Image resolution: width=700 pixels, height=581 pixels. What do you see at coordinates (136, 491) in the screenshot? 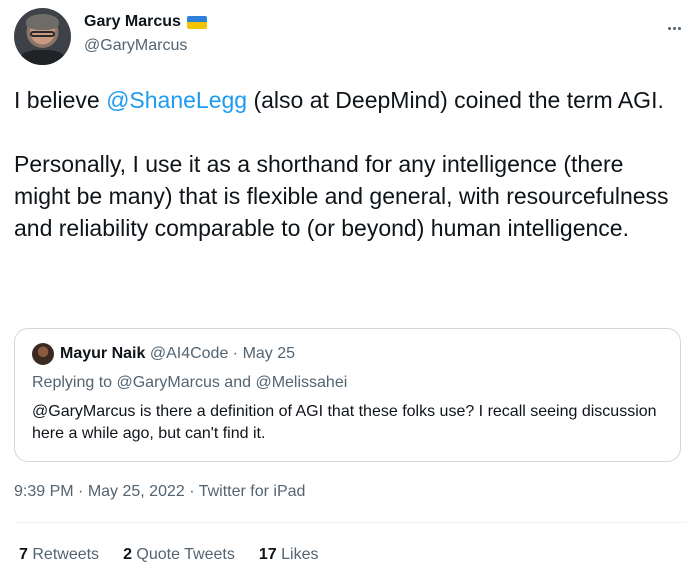
I see `tweet-date: May 25, 2022` at bounding box center [136, 491].